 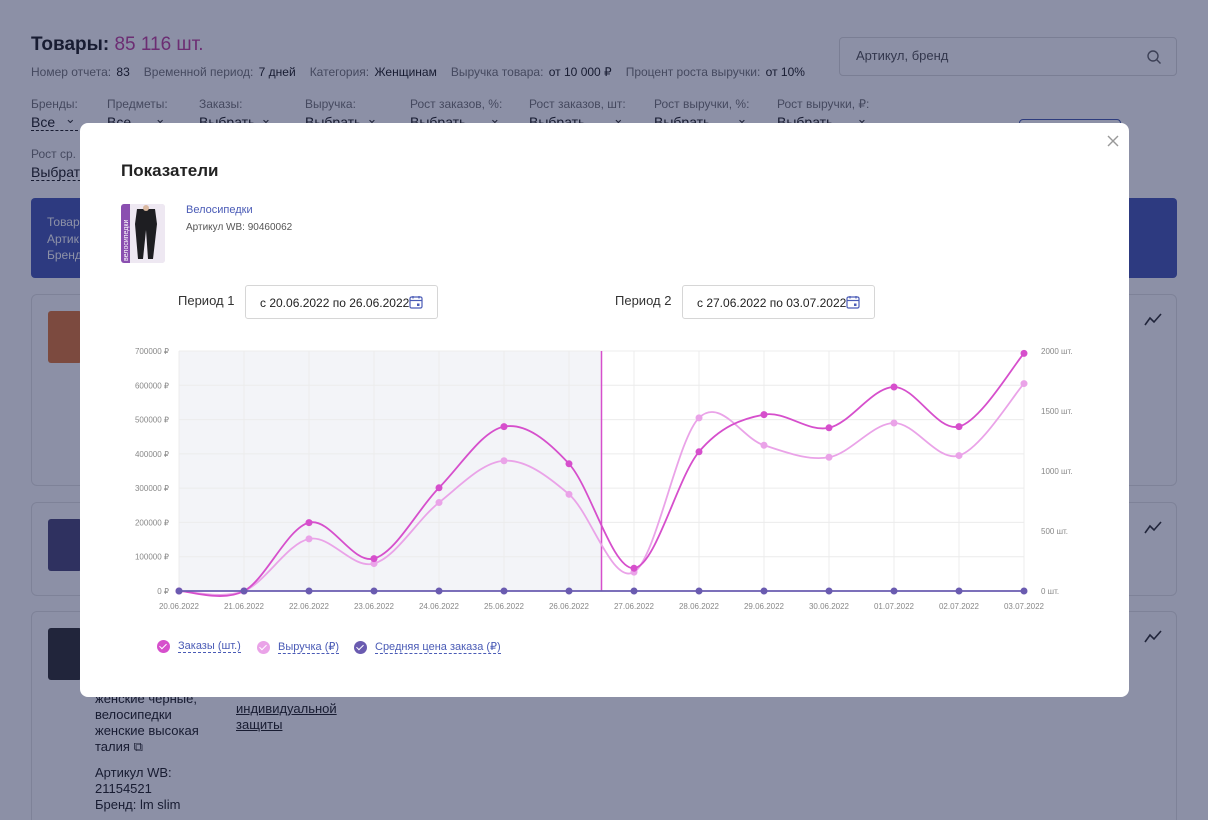 I want to click on product-article: Артикул WB: 90460062, so click(x=239, y=227).